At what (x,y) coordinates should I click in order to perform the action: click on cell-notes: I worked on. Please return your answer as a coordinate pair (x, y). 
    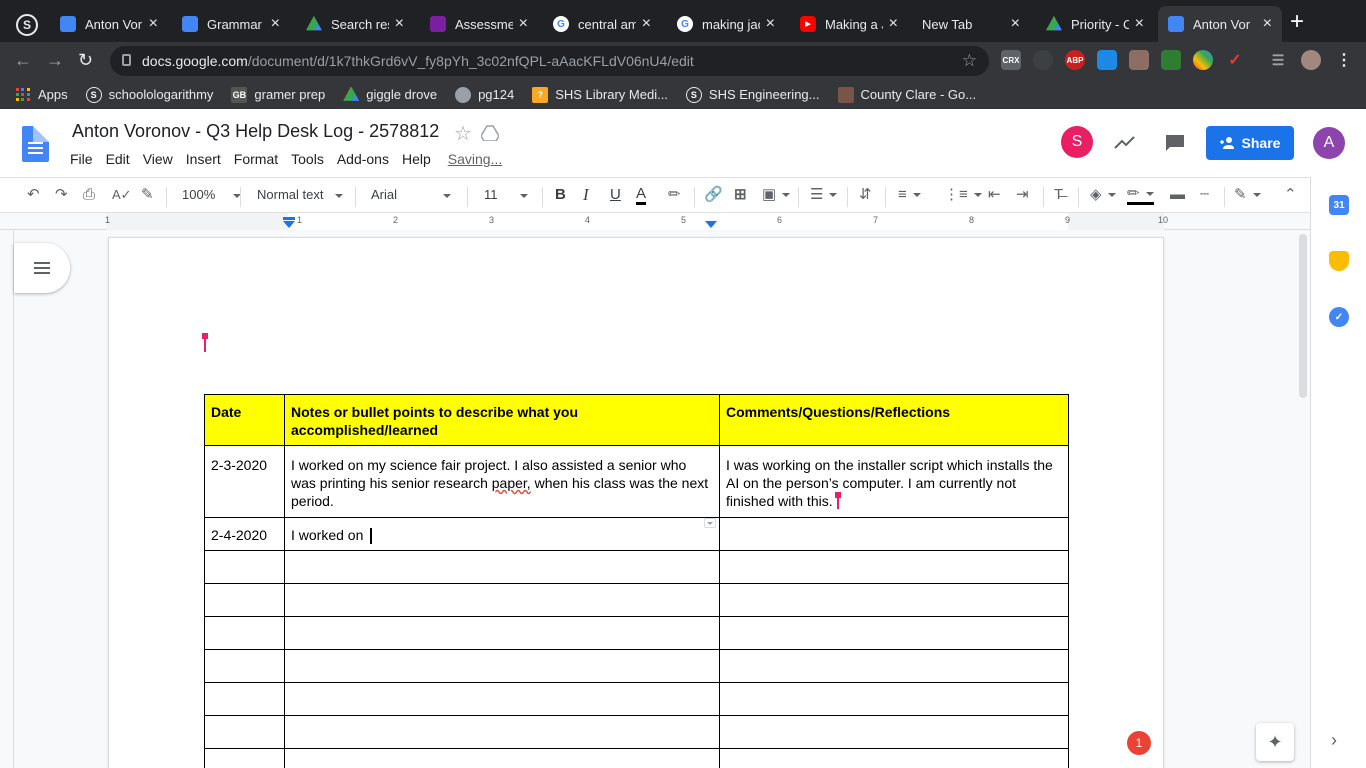
    Looking at the image, I should click on (502, 534).